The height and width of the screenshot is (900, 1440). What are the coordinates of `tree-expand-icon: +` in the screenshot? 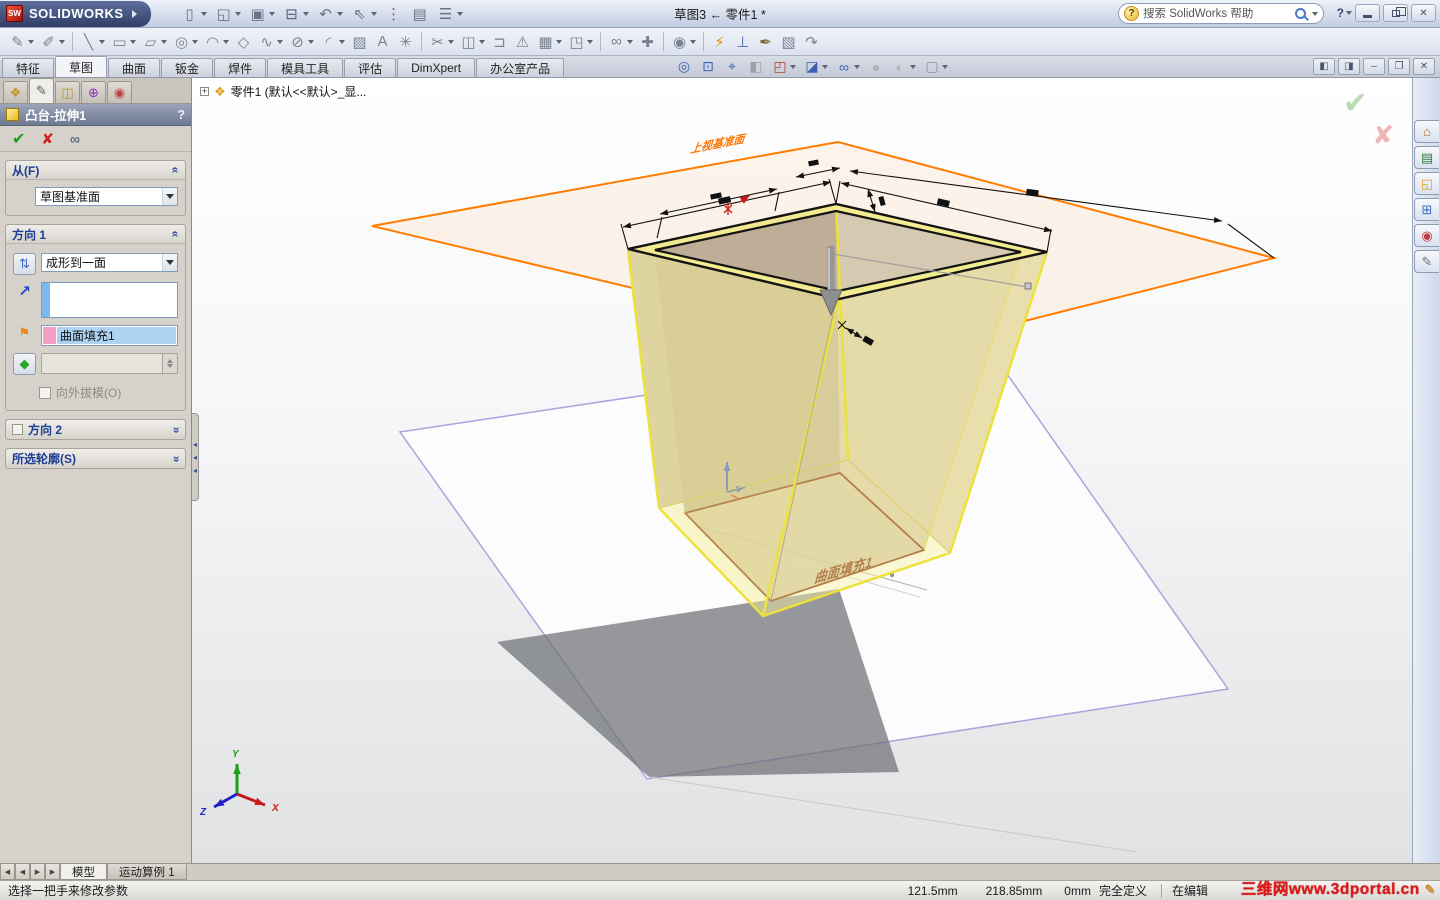 It's located at (204, 91).